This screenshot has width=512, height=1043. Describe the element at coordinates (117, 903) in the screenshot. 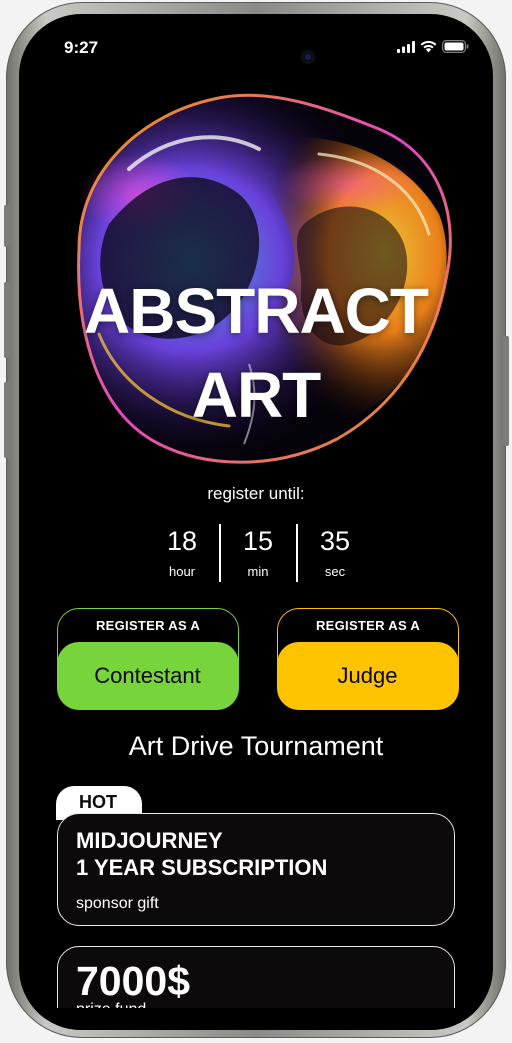

I see `prize-subtitle: sponsor gift` at that location.